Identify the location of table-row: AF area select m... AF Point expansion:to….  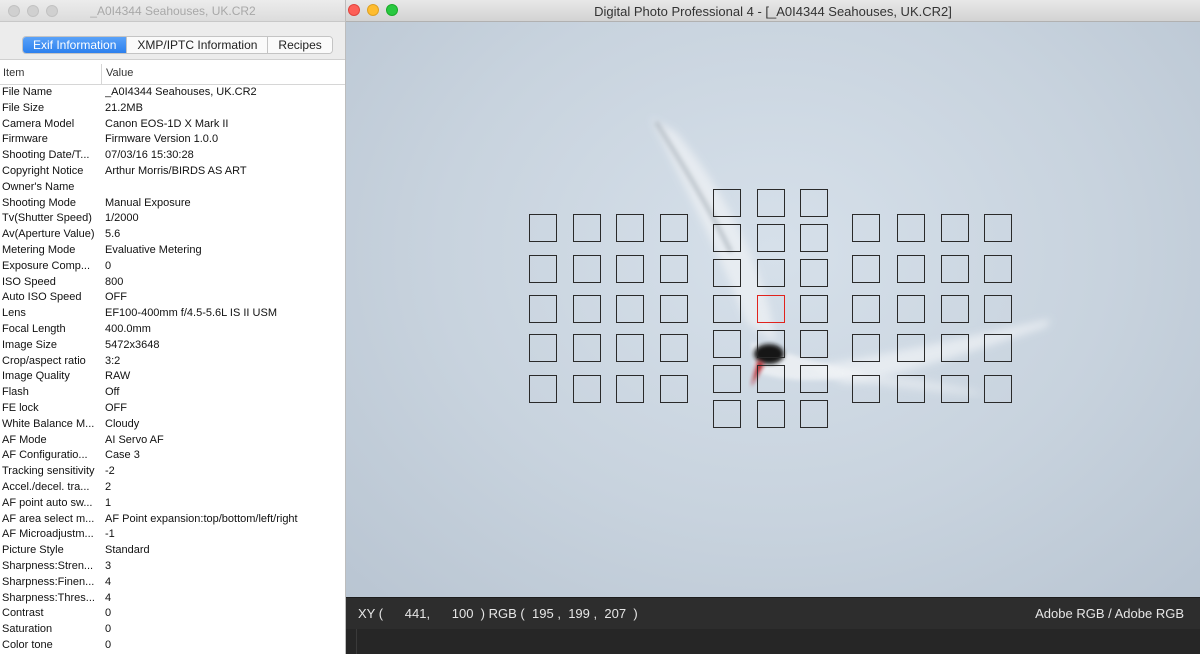
(172, 520).